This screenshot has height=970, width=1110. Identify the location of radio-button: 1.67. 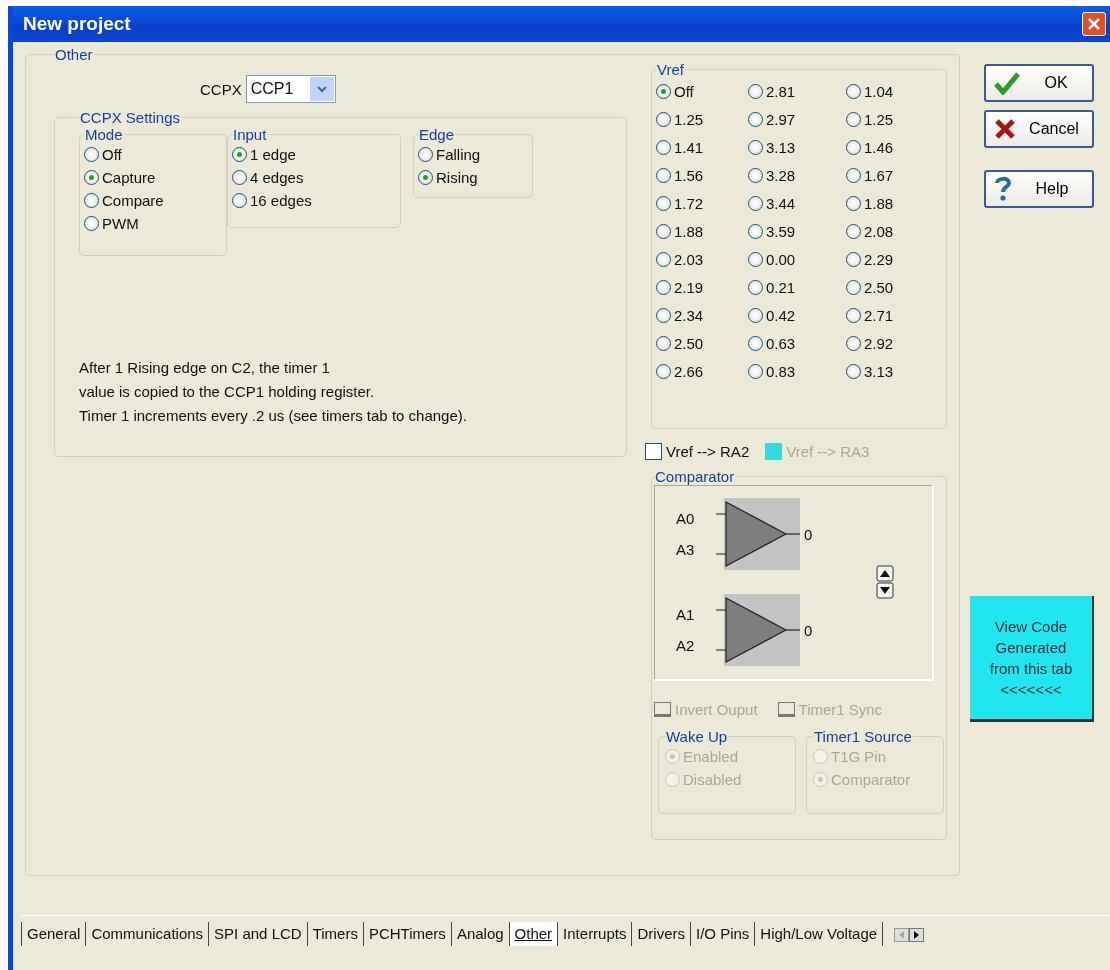
(892, 175).